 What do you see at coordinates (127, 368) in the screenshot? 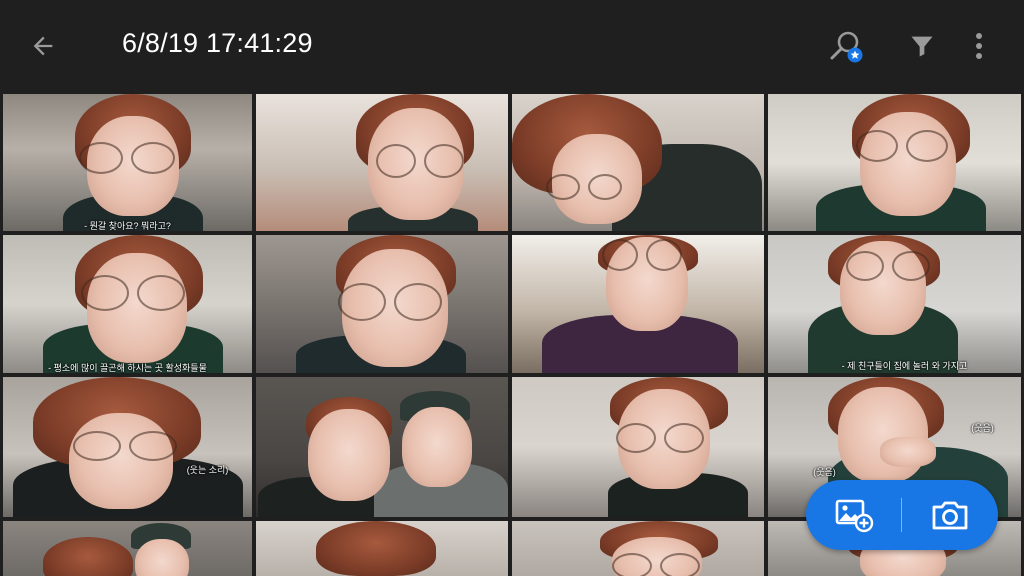
I see `subtitle-caption: - 평소에 많이 끌곤해 하시는 곳 활성화들물` at bounding box center [127, 368].